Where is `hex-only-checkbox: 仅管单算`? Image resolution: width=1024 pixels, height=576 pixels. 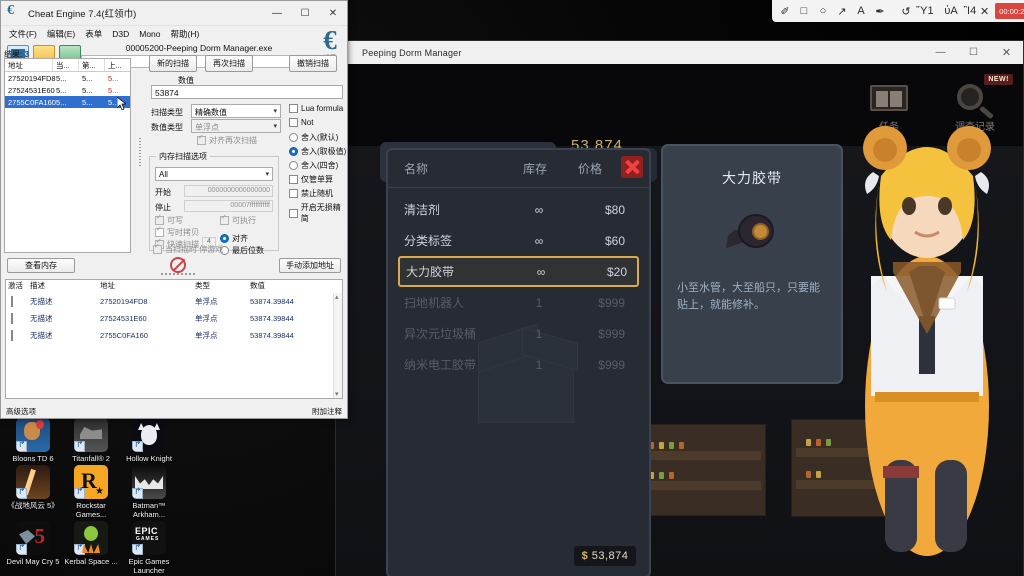
hex-only-checkbox: 仅管单算 is located at coordinates (311, 179).